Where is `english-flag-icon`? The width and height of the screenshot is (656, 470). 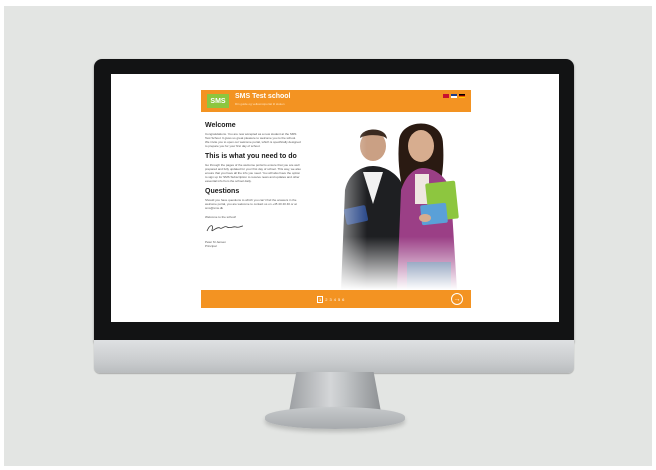 english-flag-icon is located at coordinates (454, 96).